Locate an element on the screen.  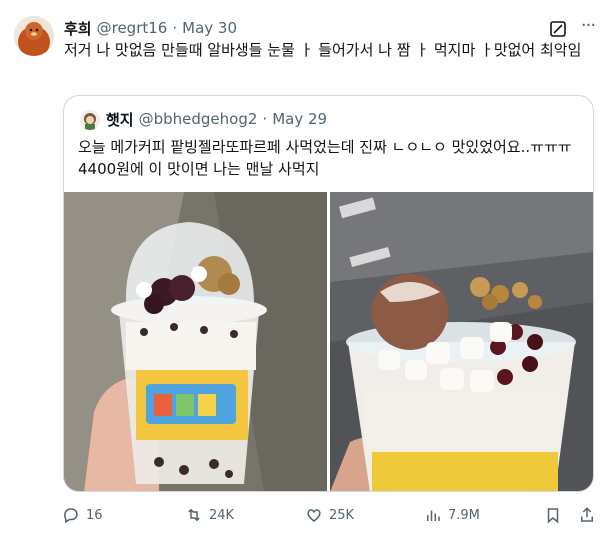
retweet-count: 24K is located at coordinates (222, 515).